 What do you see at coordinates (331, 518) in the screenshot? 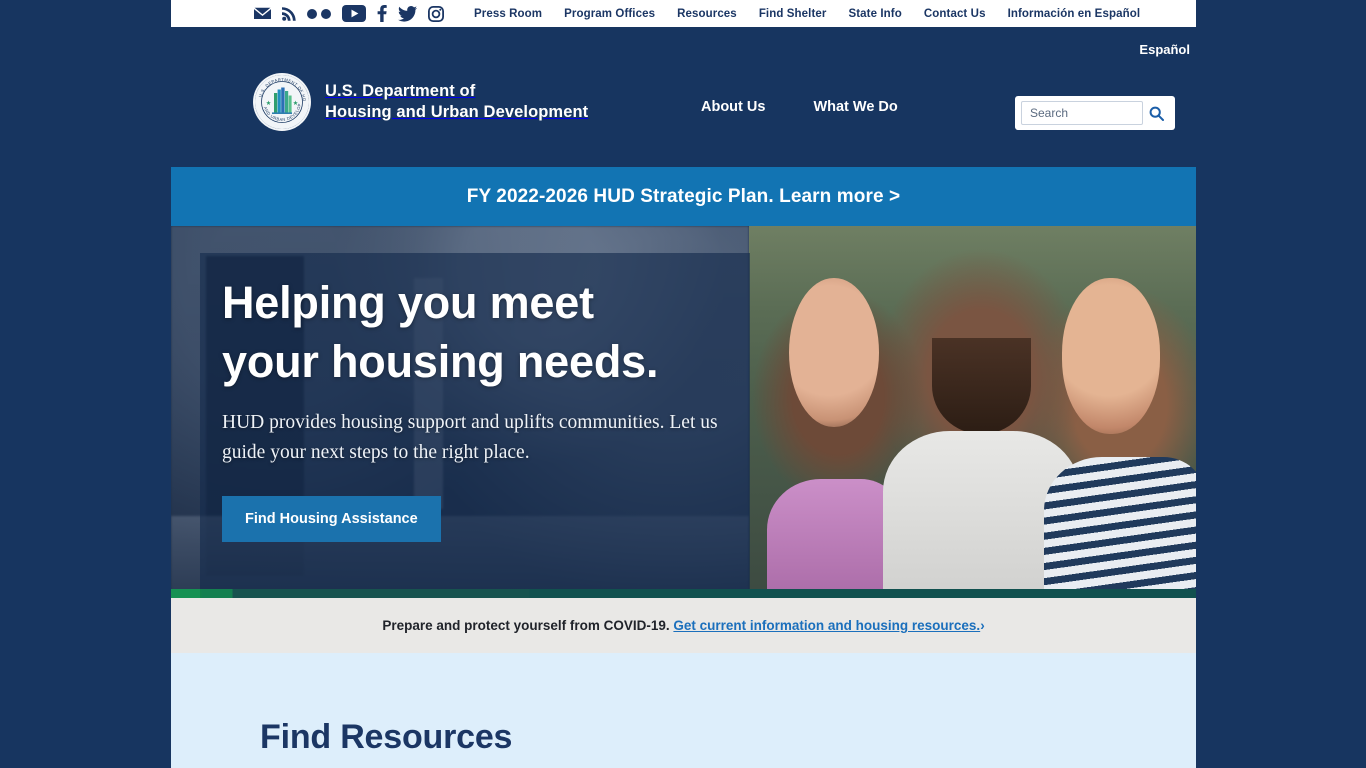
I see `find-housing-assistance-button: Find Housing Assistance` at bounding box center [331, 518].